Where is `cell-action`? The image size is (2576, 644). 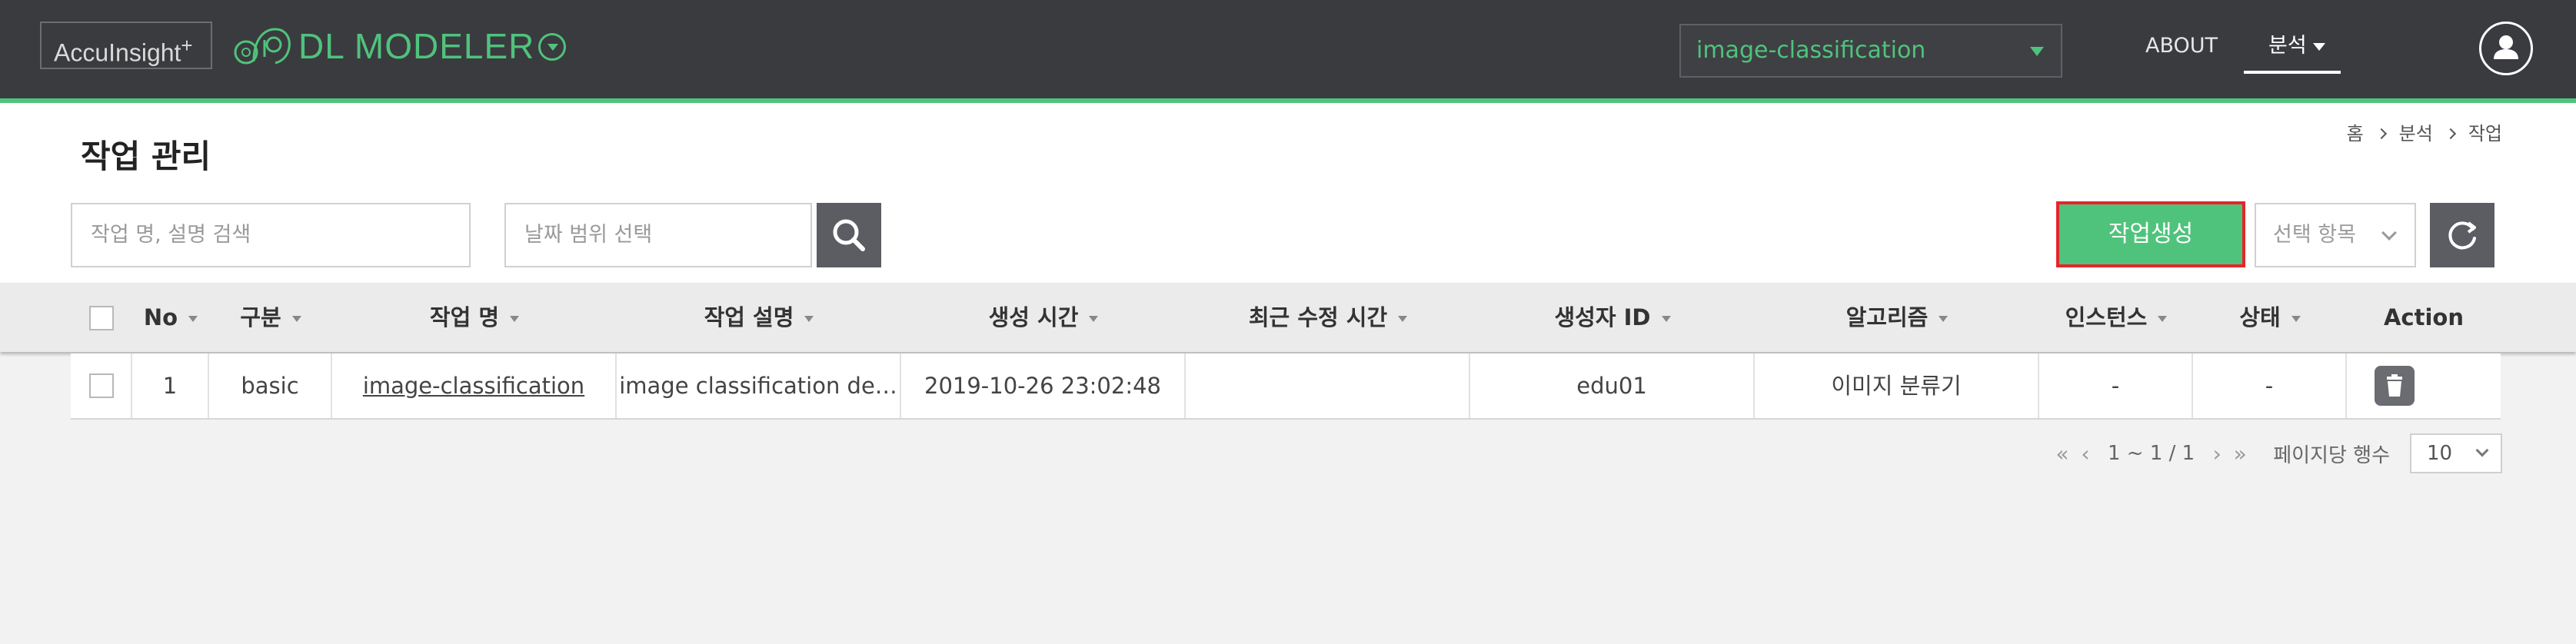 cell-action is located at coordinates (2424, 386).